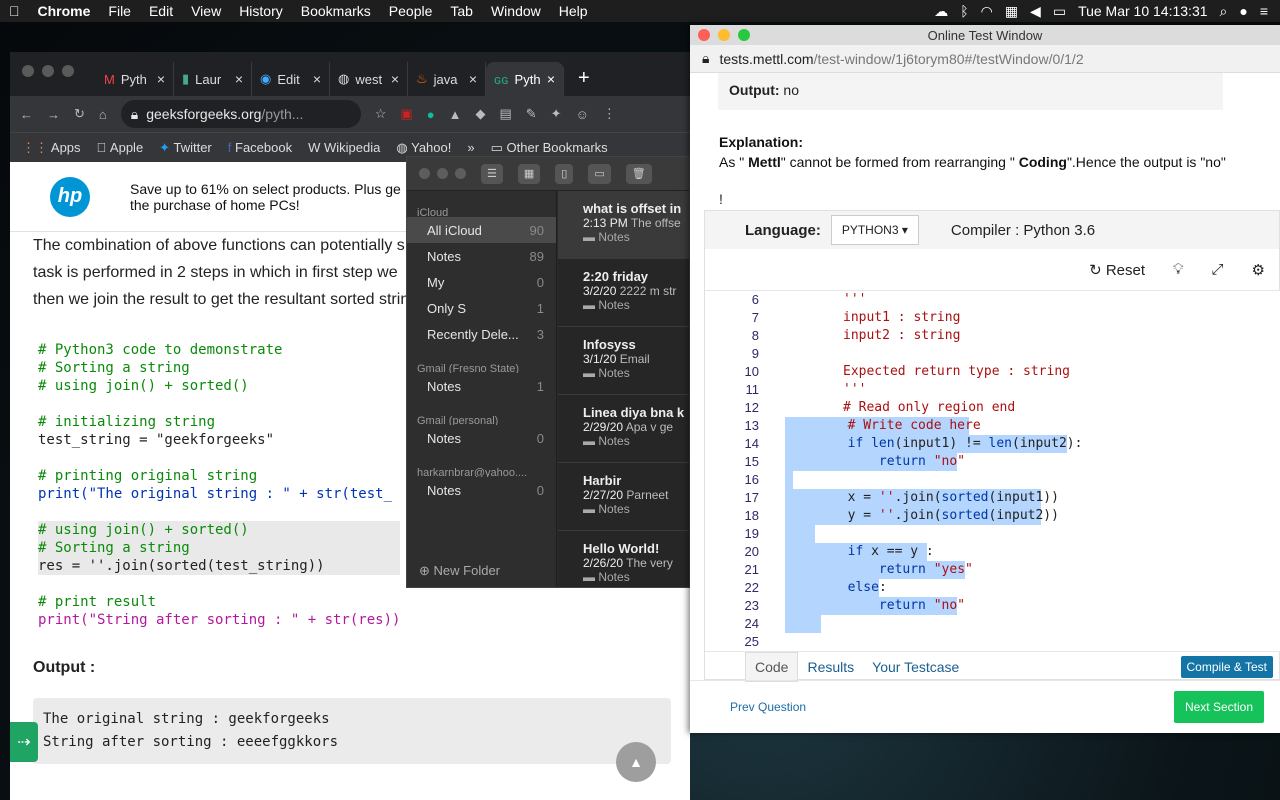 This screenshot has width=1280, height=800. I want to click on browser-tab-active: ɢɢ Pyth ×, so click(525, 79).